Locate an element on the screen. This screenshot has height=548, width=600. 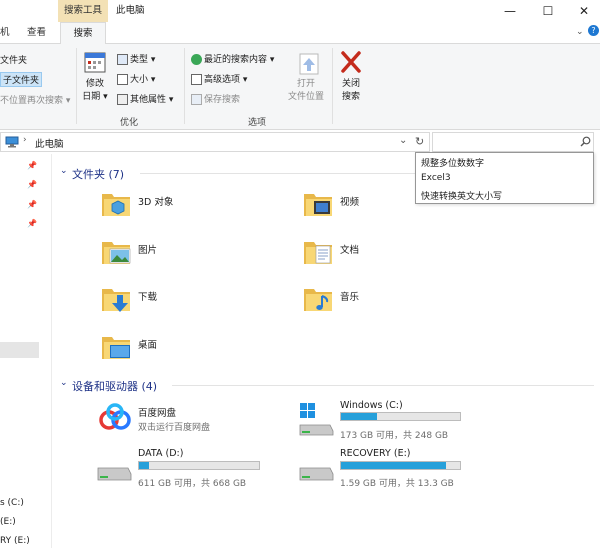
help-icon: ? is located at coordinates (593, 30).